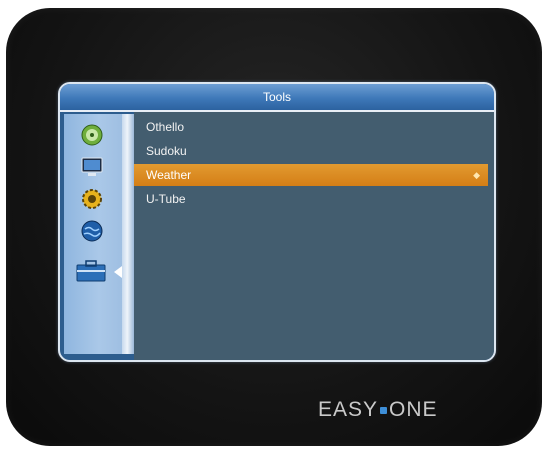 This screenshot has height=454, width=548. I want to click on brand-logo: EASY ONE, so click(403, 410).